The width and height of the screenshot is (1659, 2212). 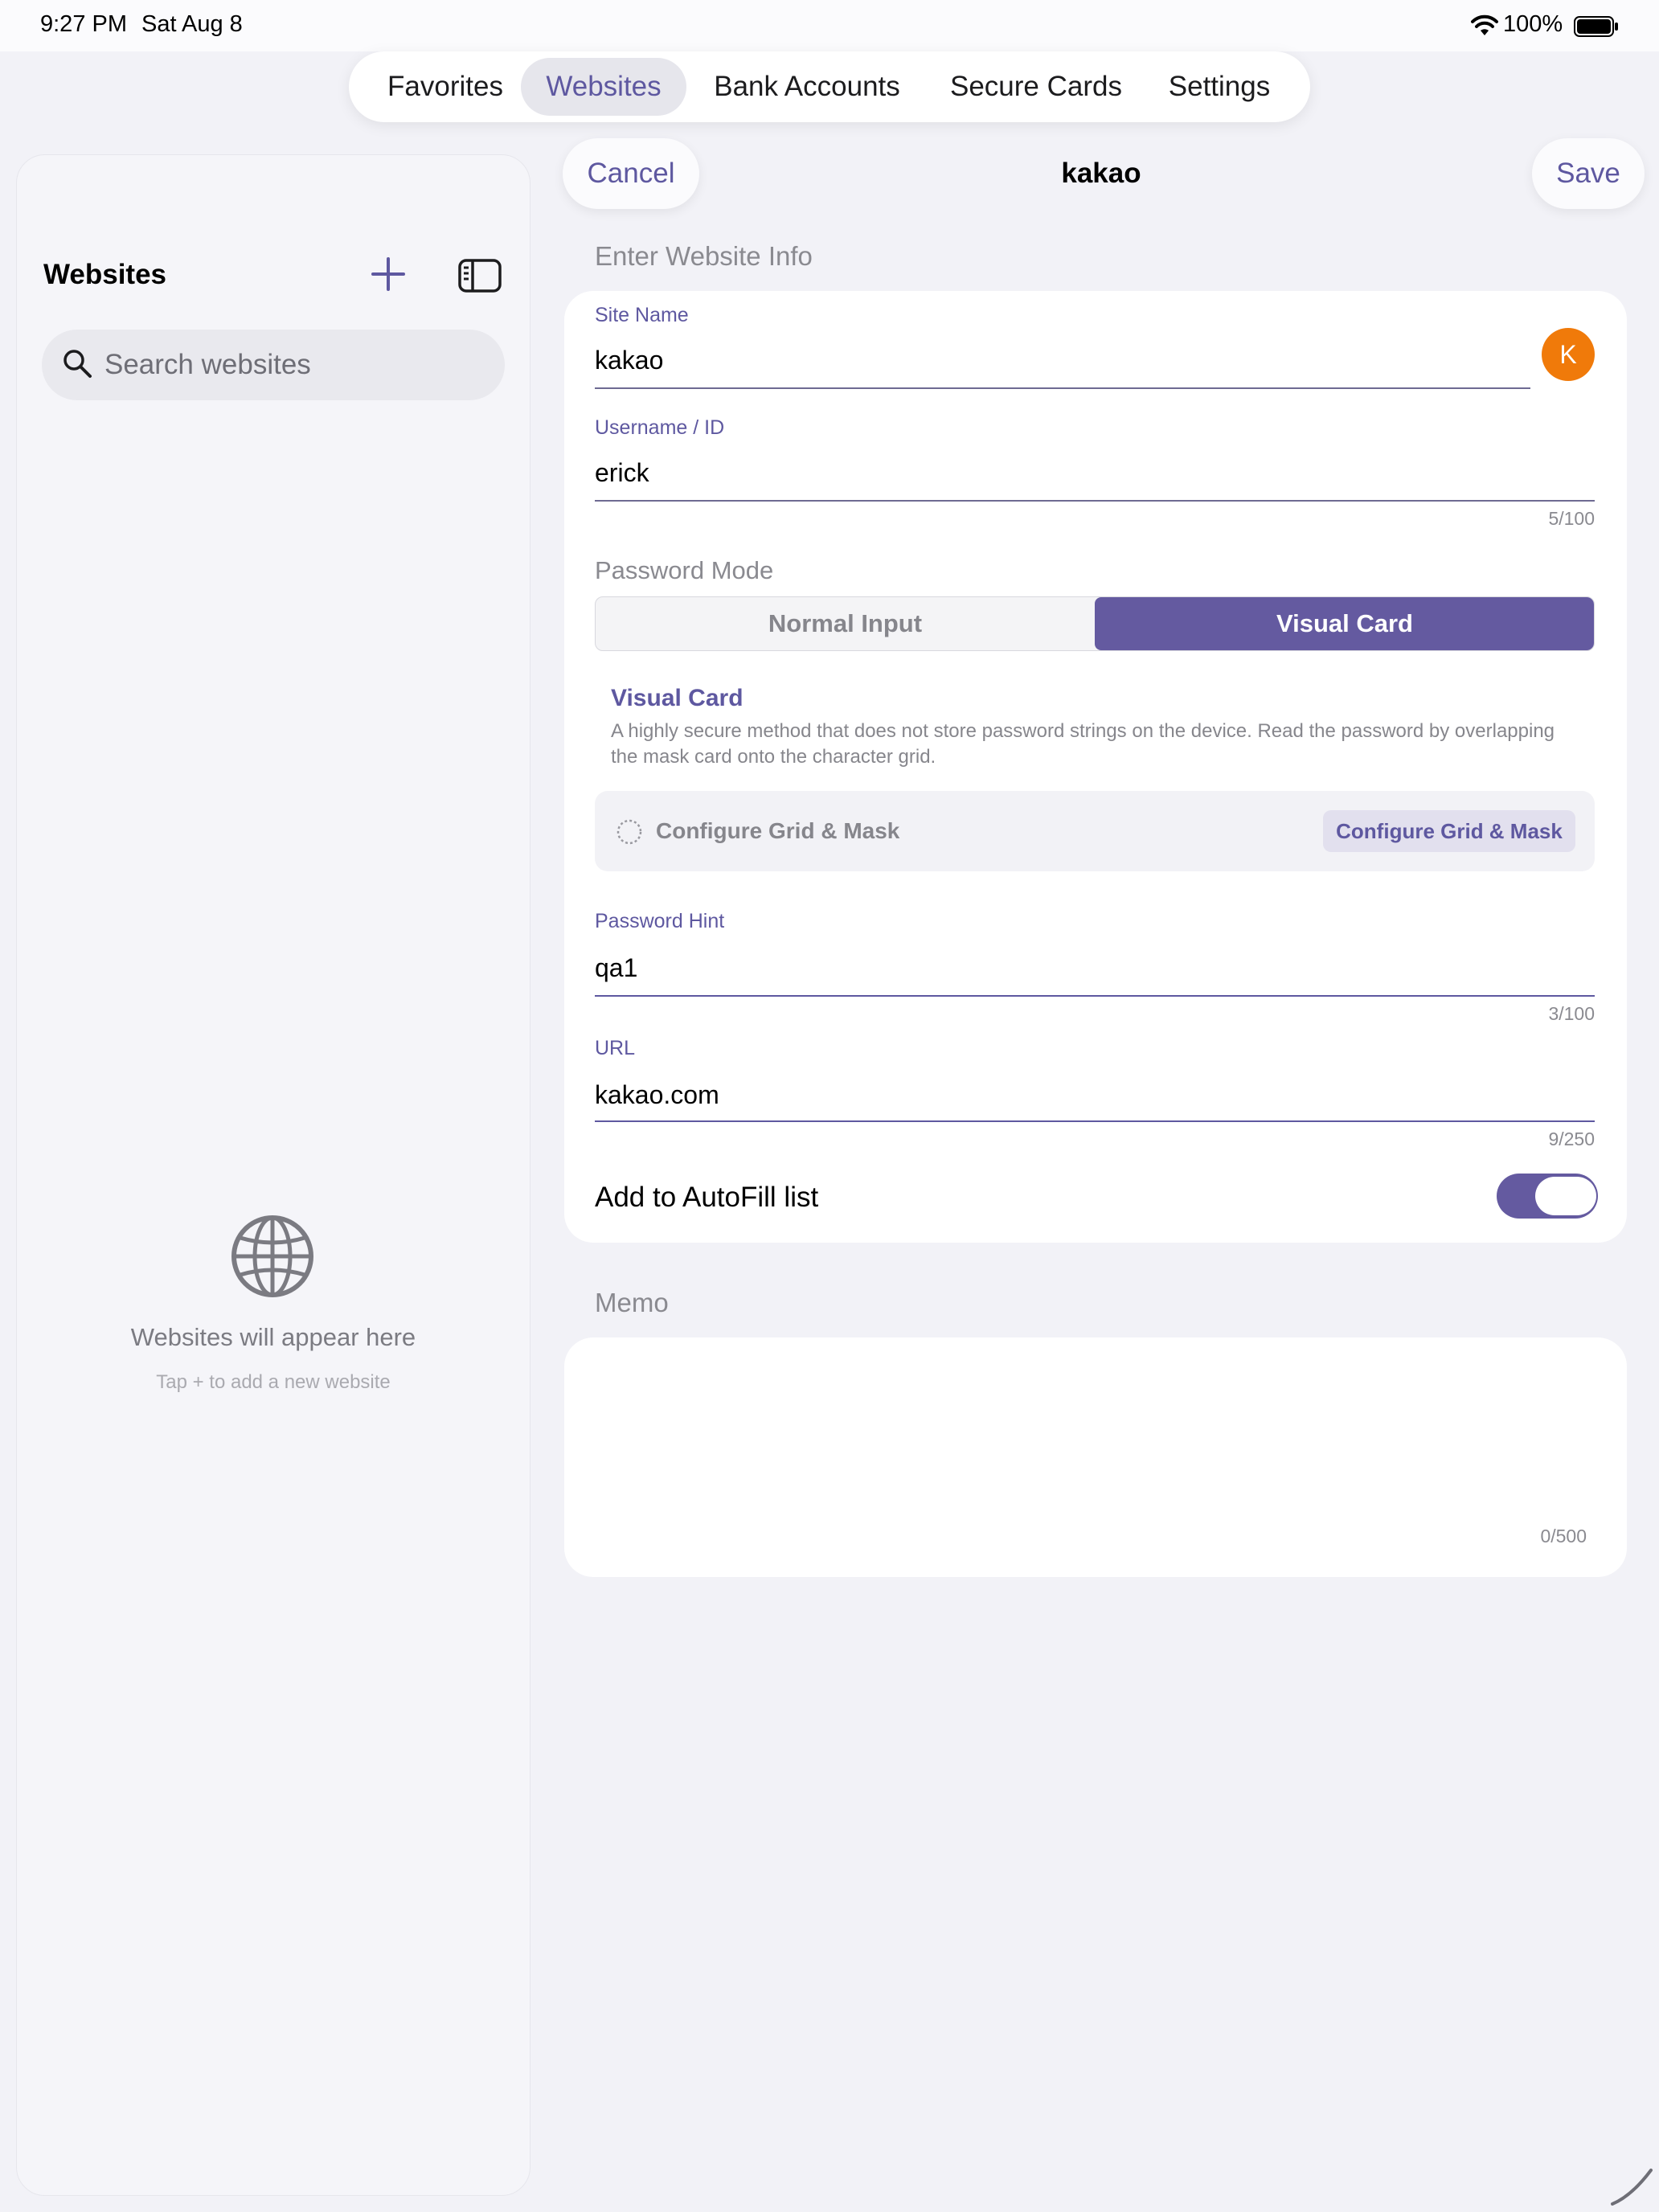 I want to click on url-field: kakao.com, so click(x=657, y=1095).